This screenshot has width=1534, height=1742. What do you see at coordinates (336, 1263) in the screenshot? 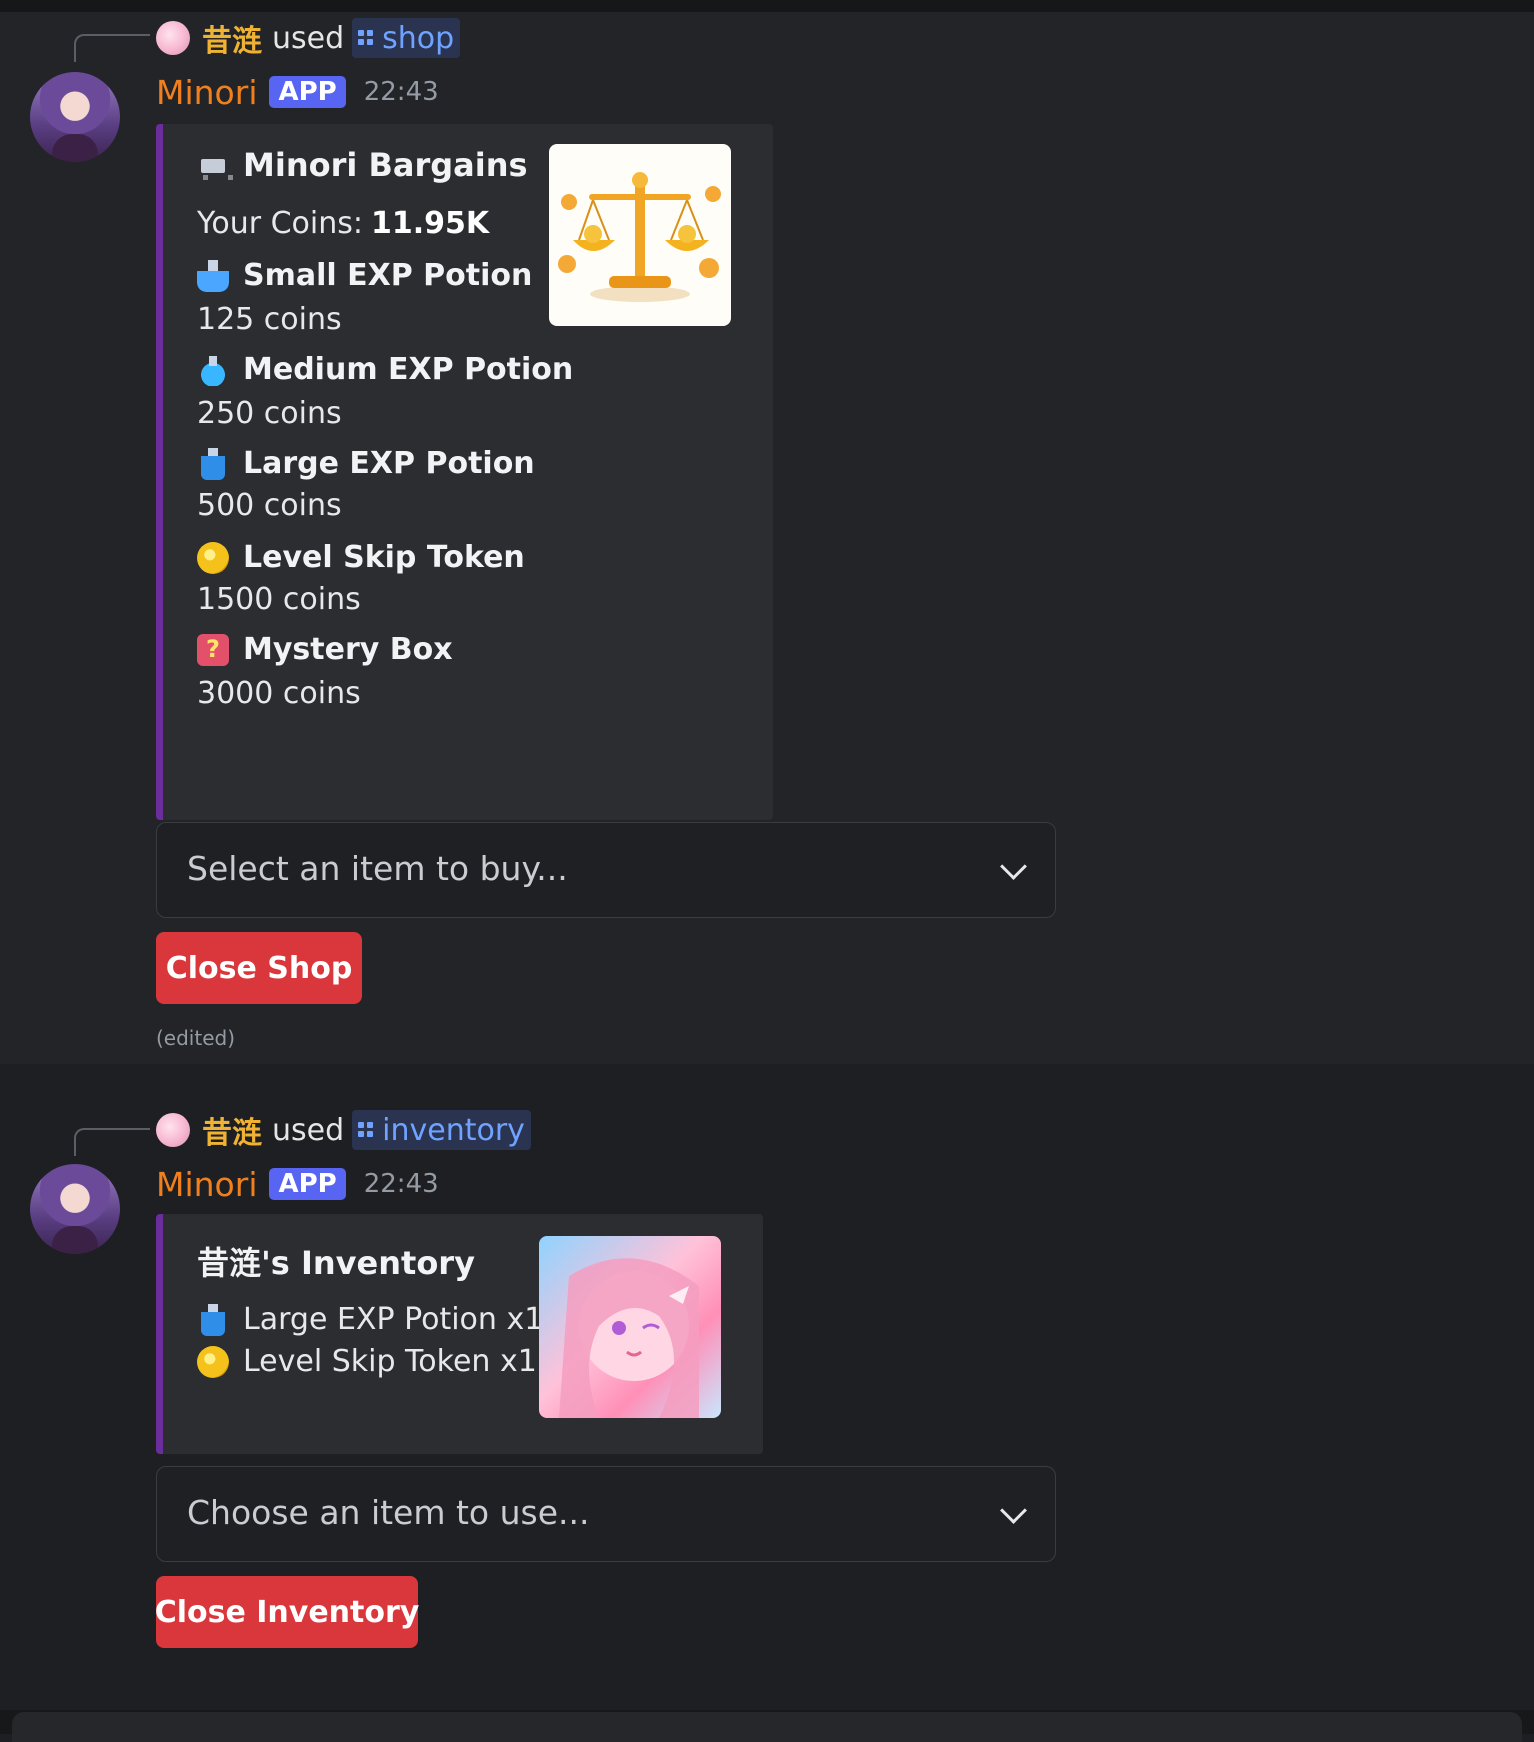
I see `embed-title: 昔涟's Inventory` at bounding box center [336, 1263].